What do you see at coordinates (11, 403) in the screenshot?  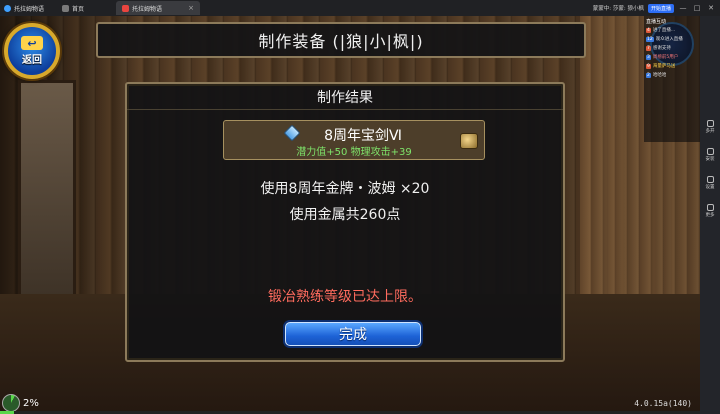 I see `progress-ring-icon` at bounding box center [11, 403].